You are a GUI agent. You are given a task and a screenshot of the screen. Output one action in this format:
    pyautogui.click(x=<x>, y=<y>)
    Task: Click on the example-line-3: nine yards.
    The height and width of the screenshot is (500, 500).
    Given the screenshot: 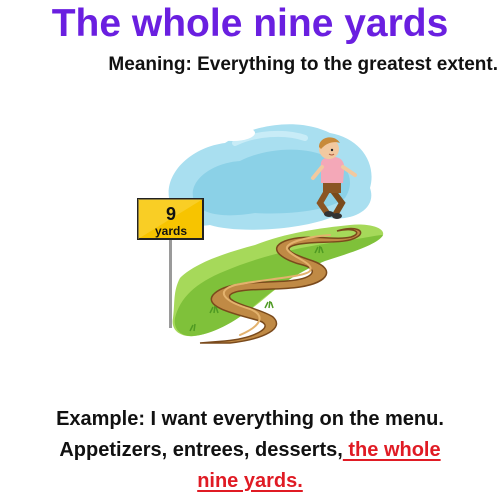 What is the action you would take?
    pyautogui.click(x=250, y=481)
    